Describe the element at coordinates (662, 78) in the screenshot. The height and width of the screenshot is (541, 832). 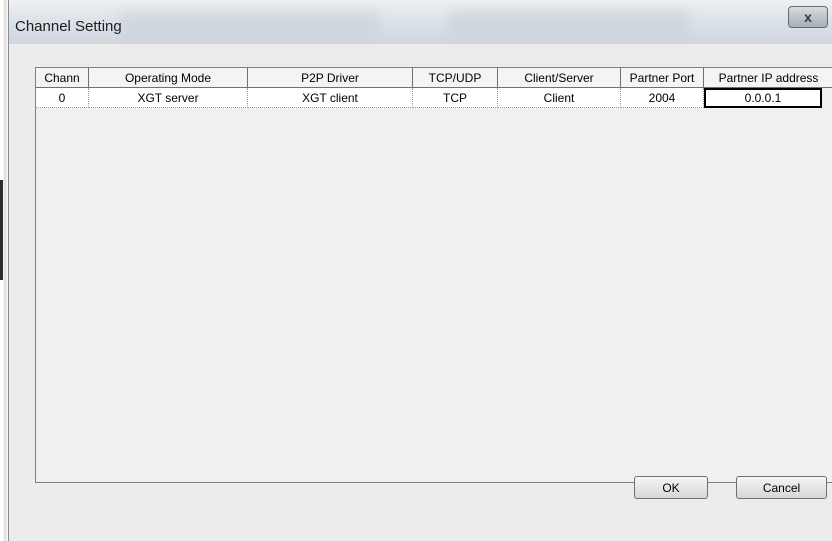
I see `column-header-partner-port: Partner Port` at that location.